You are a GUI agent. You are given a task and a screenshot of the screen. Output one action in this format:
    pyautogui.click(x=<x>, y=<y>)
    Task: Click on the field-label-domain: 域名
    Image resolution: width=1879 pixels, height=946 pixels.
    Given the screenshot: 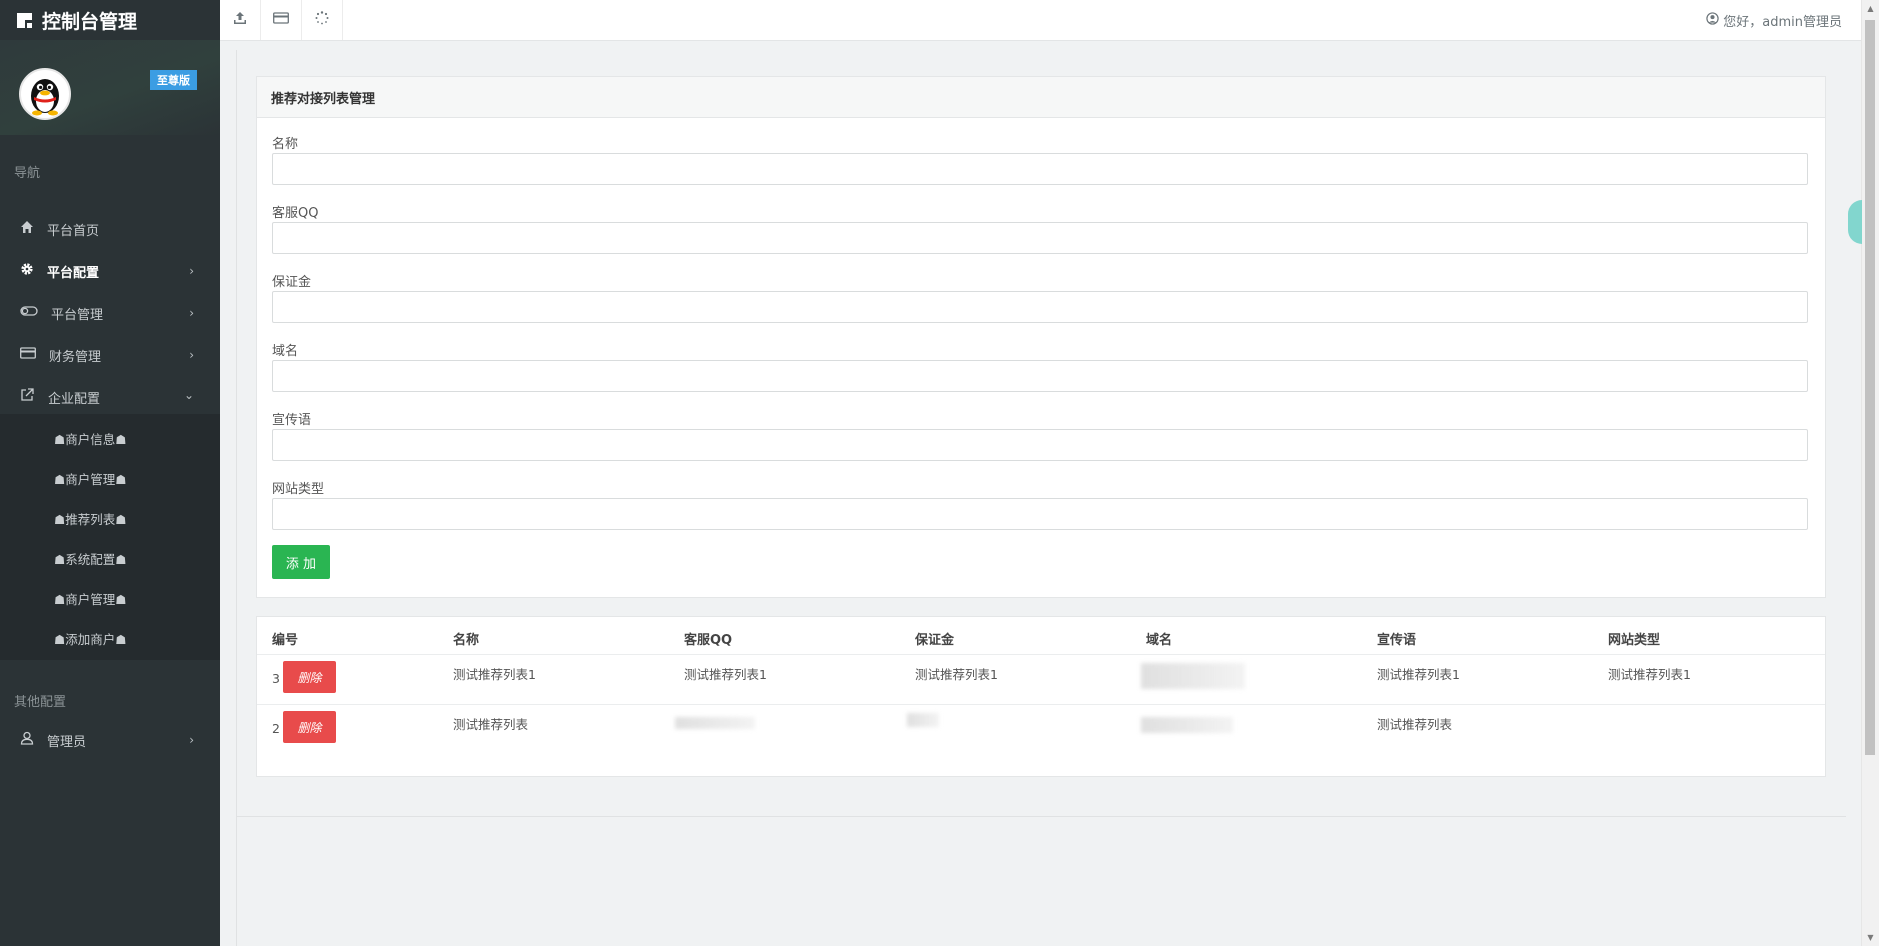 What is the action you would take?
    pyautogui.click(x=285, y=351)
    